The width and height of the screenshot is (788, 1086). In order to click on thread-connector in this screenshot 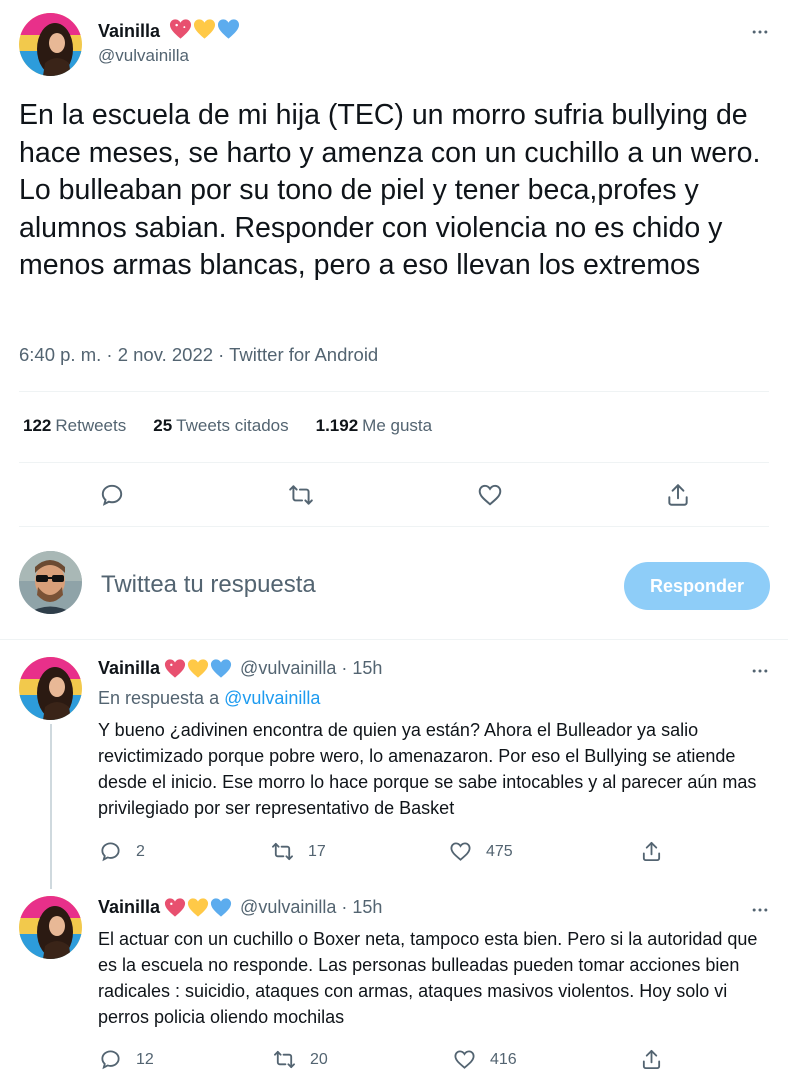, I will do `click(51, 806)`.